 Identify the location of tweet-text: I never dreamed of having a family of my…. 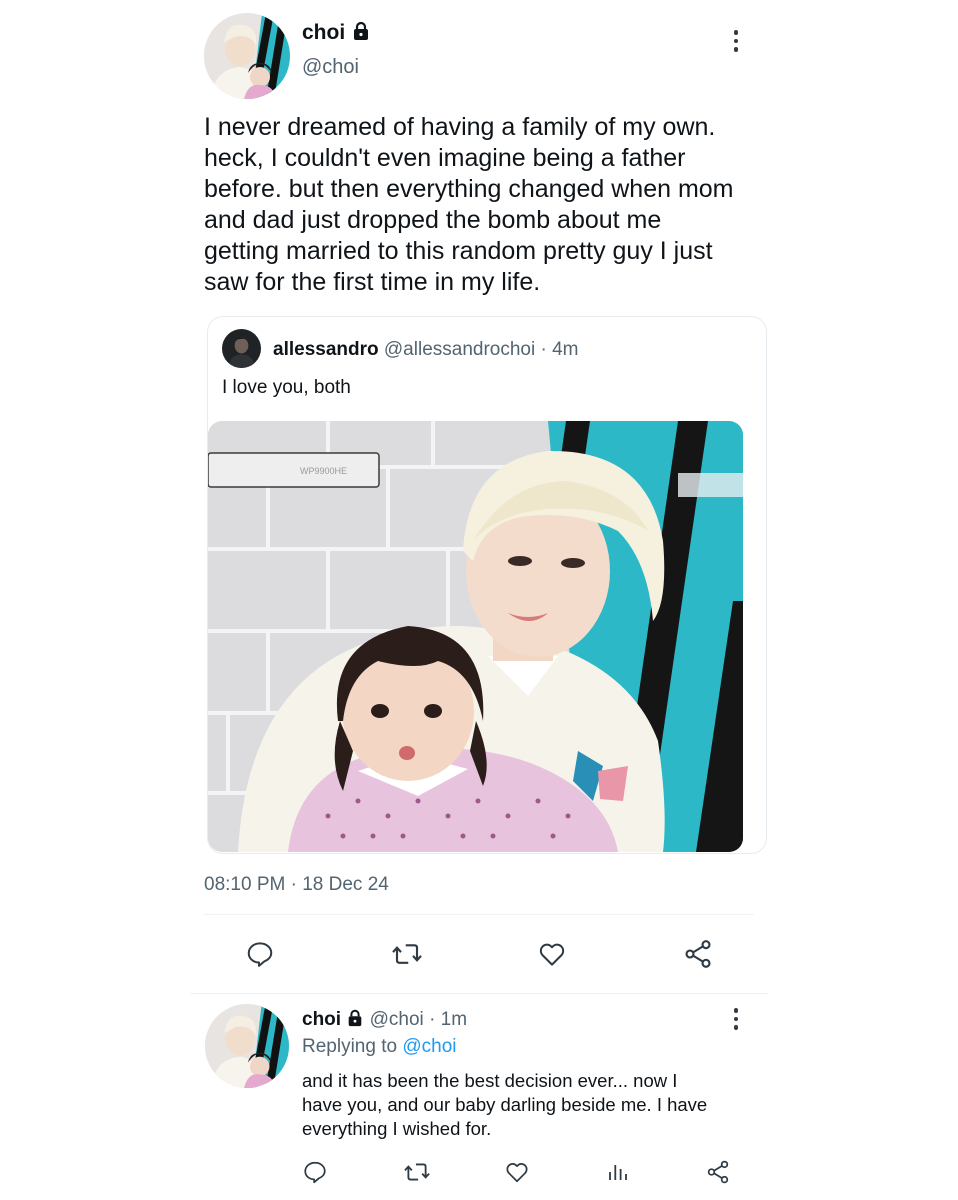
(469, 204).